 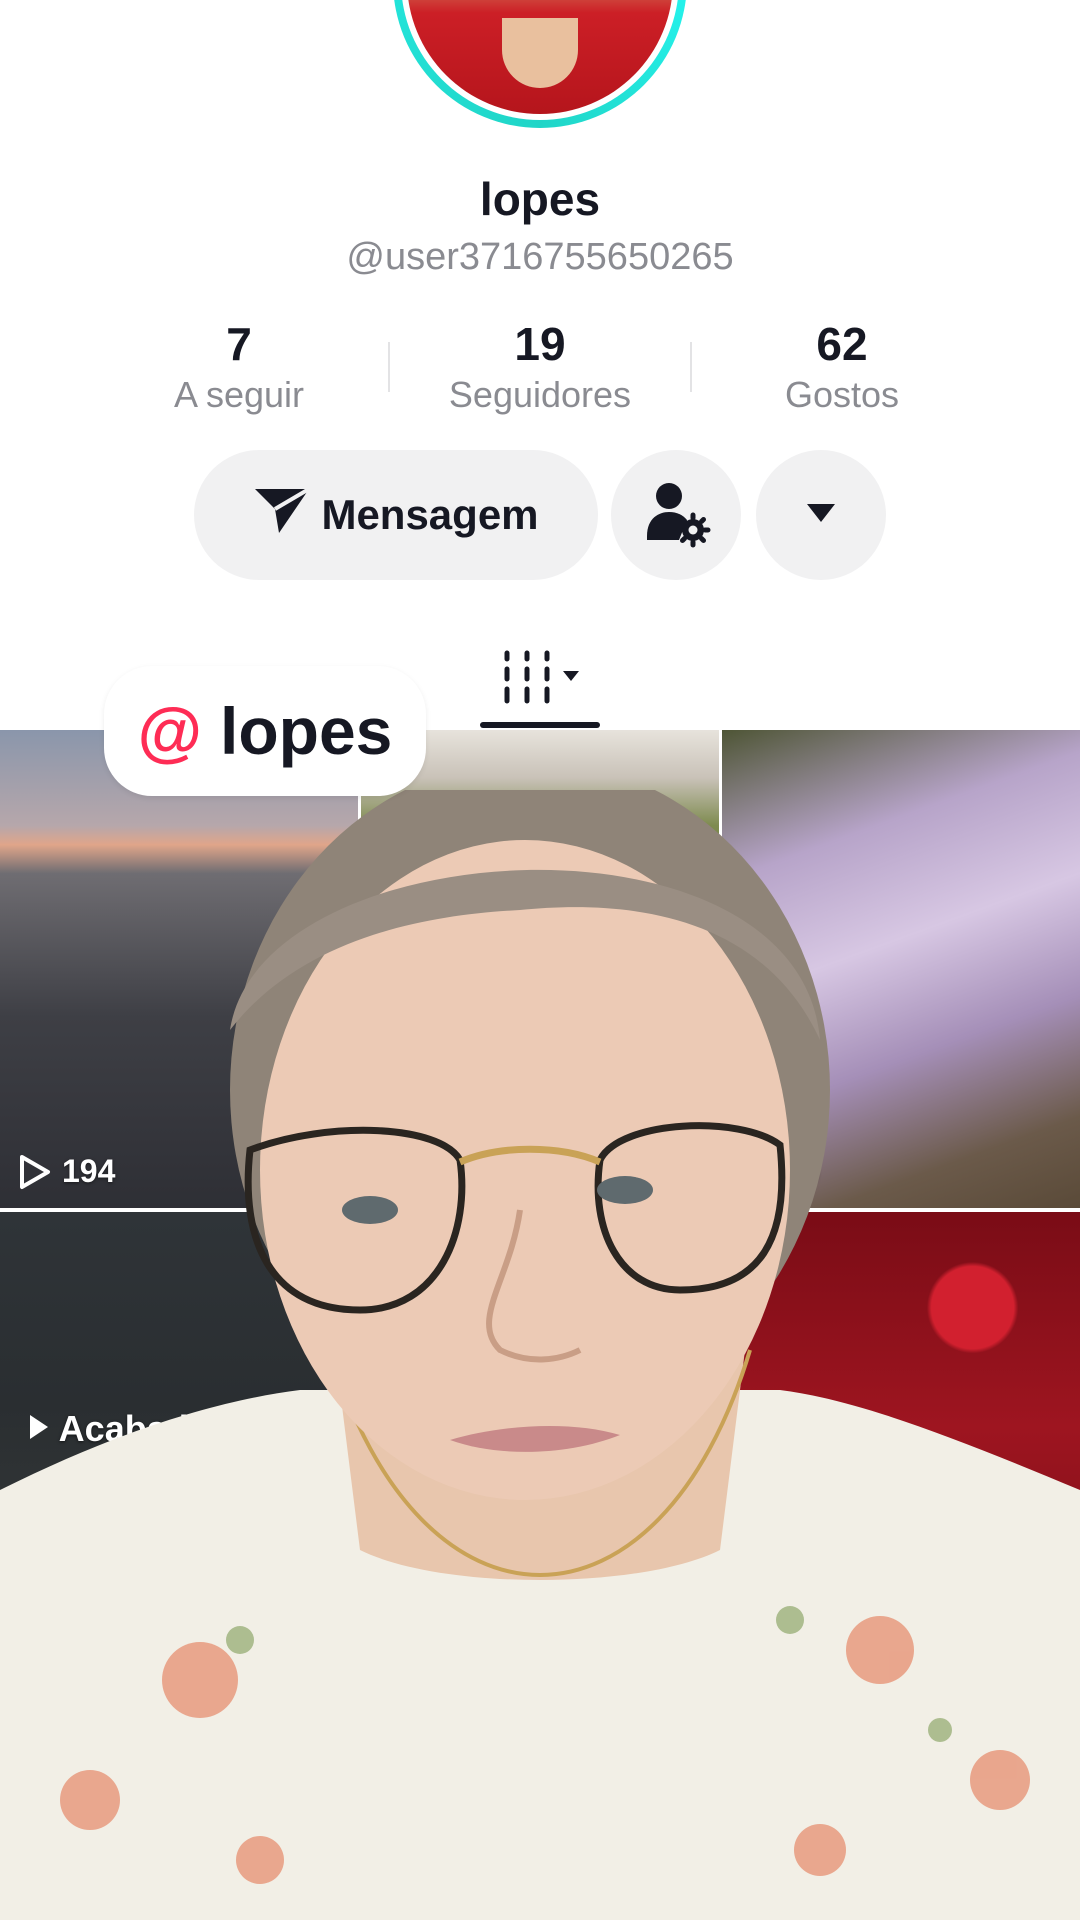 I want to click on avatar-detail, so click(x=540, y=53).